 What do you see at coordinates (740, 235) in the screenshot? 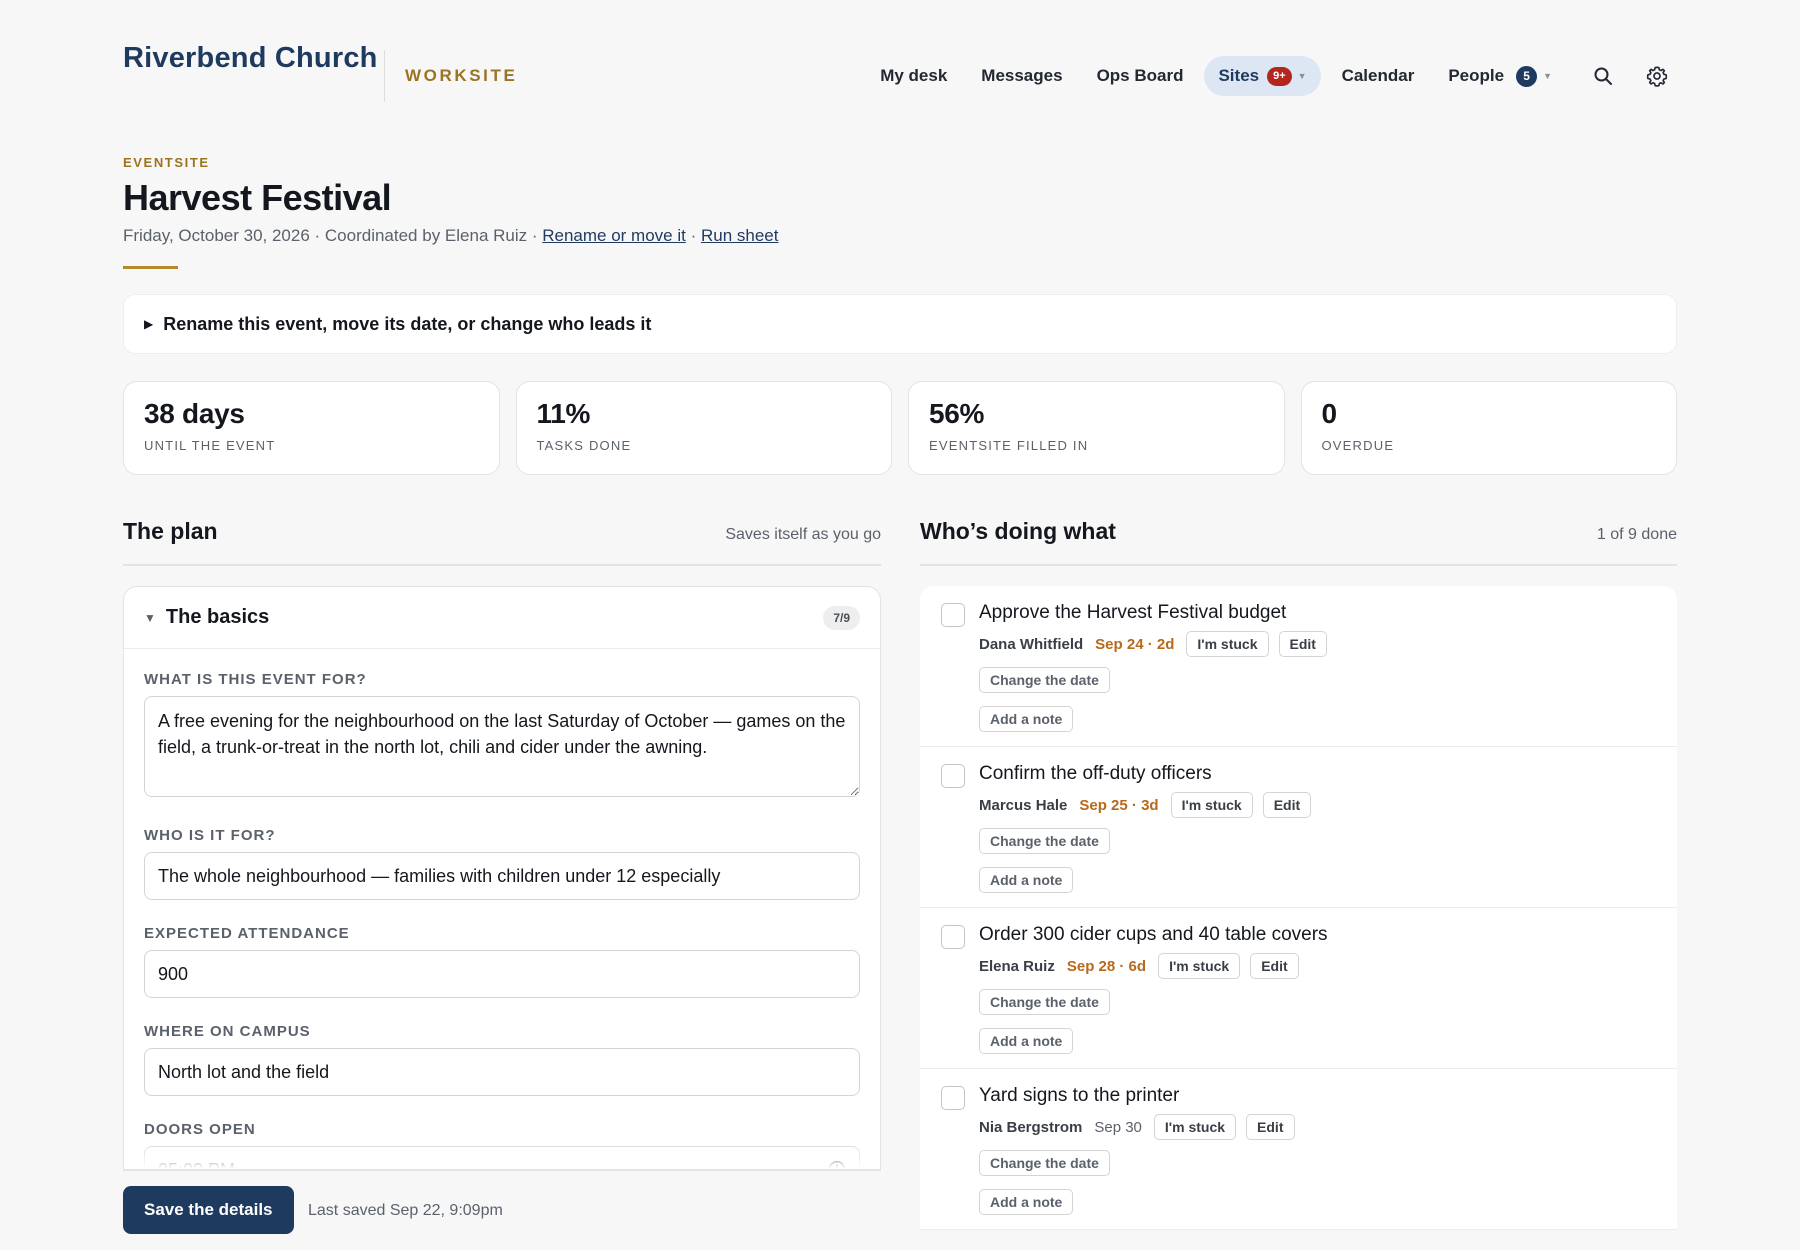
I see `run-sheet-link: Run sheet` at bounding box center [740, 235].